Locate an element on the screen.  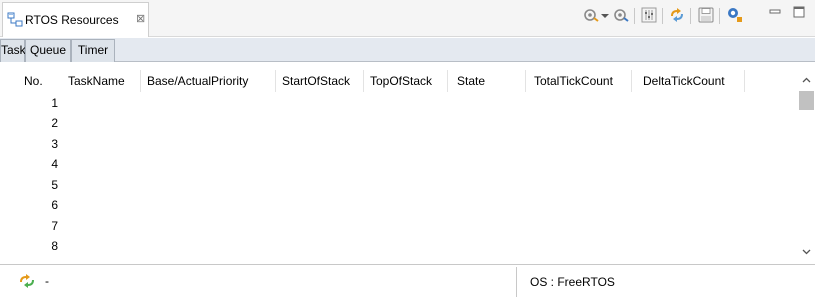
tab-task: Task is located at coordinates (13, 50).